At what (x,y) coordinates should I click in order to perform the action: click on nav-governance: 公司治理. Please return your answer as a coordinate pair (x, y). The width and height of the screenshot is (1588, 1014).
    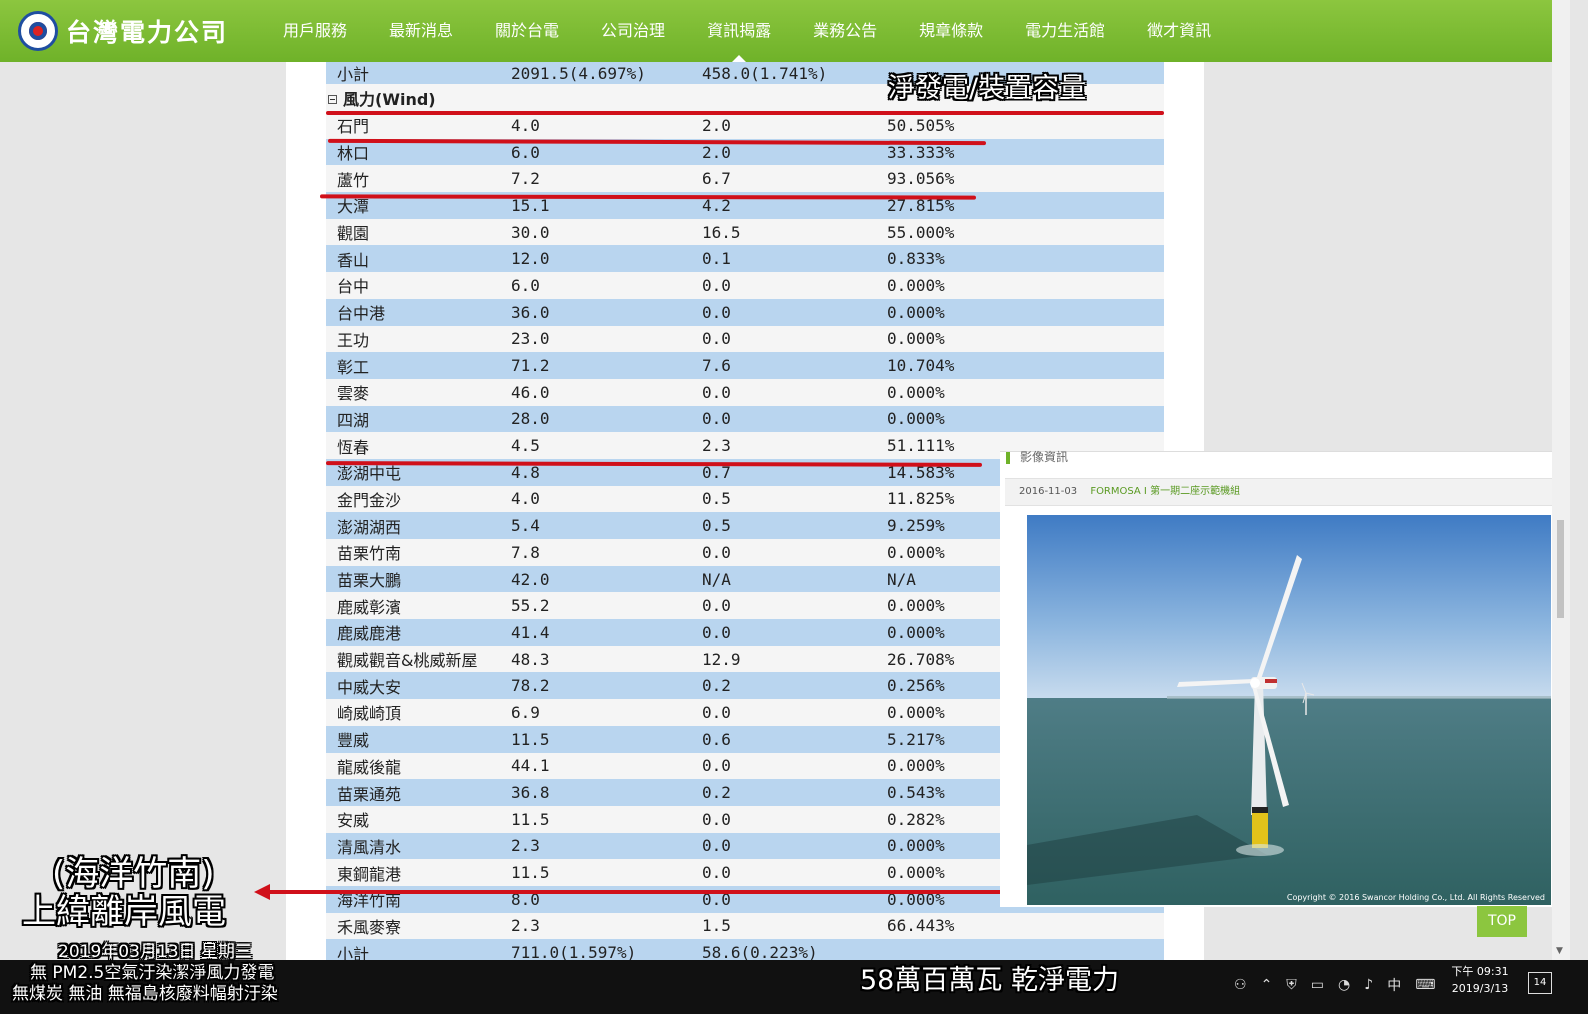
    Looking at the image, I should click on (633, 31).